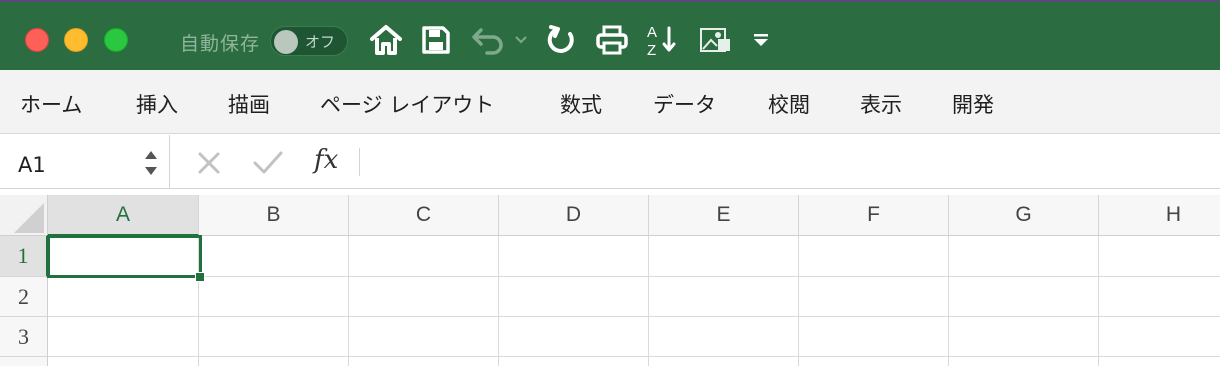  What do you see at coordinates (973, 104) in the screenshot?
I see `tab-developer: 開発` at bounding box center [973, 104].